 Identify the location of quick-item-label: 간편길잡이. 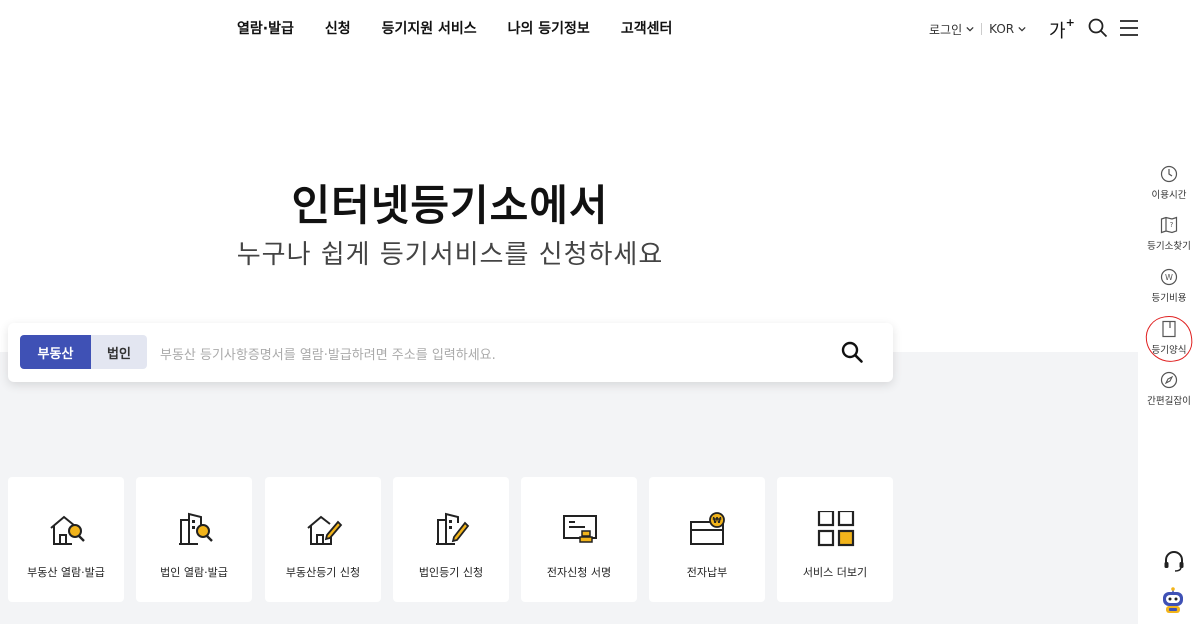
(1169, 401).